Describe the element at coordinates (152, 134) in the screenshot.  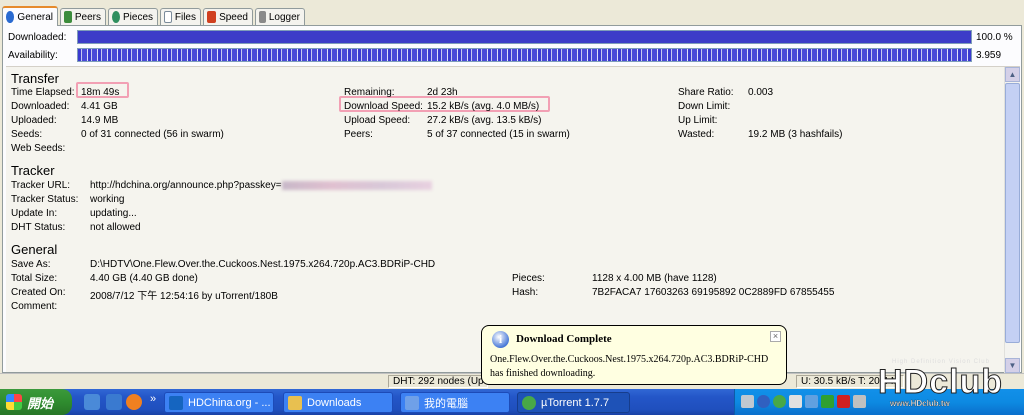
I see `seeds-value: 0 of 31 connected (56 in swarm)` at that location.